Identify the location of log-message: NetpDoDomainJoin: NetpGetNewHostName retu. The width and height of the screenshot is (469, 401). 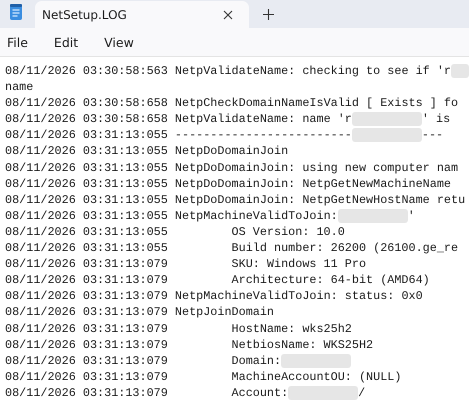
(320, 200).